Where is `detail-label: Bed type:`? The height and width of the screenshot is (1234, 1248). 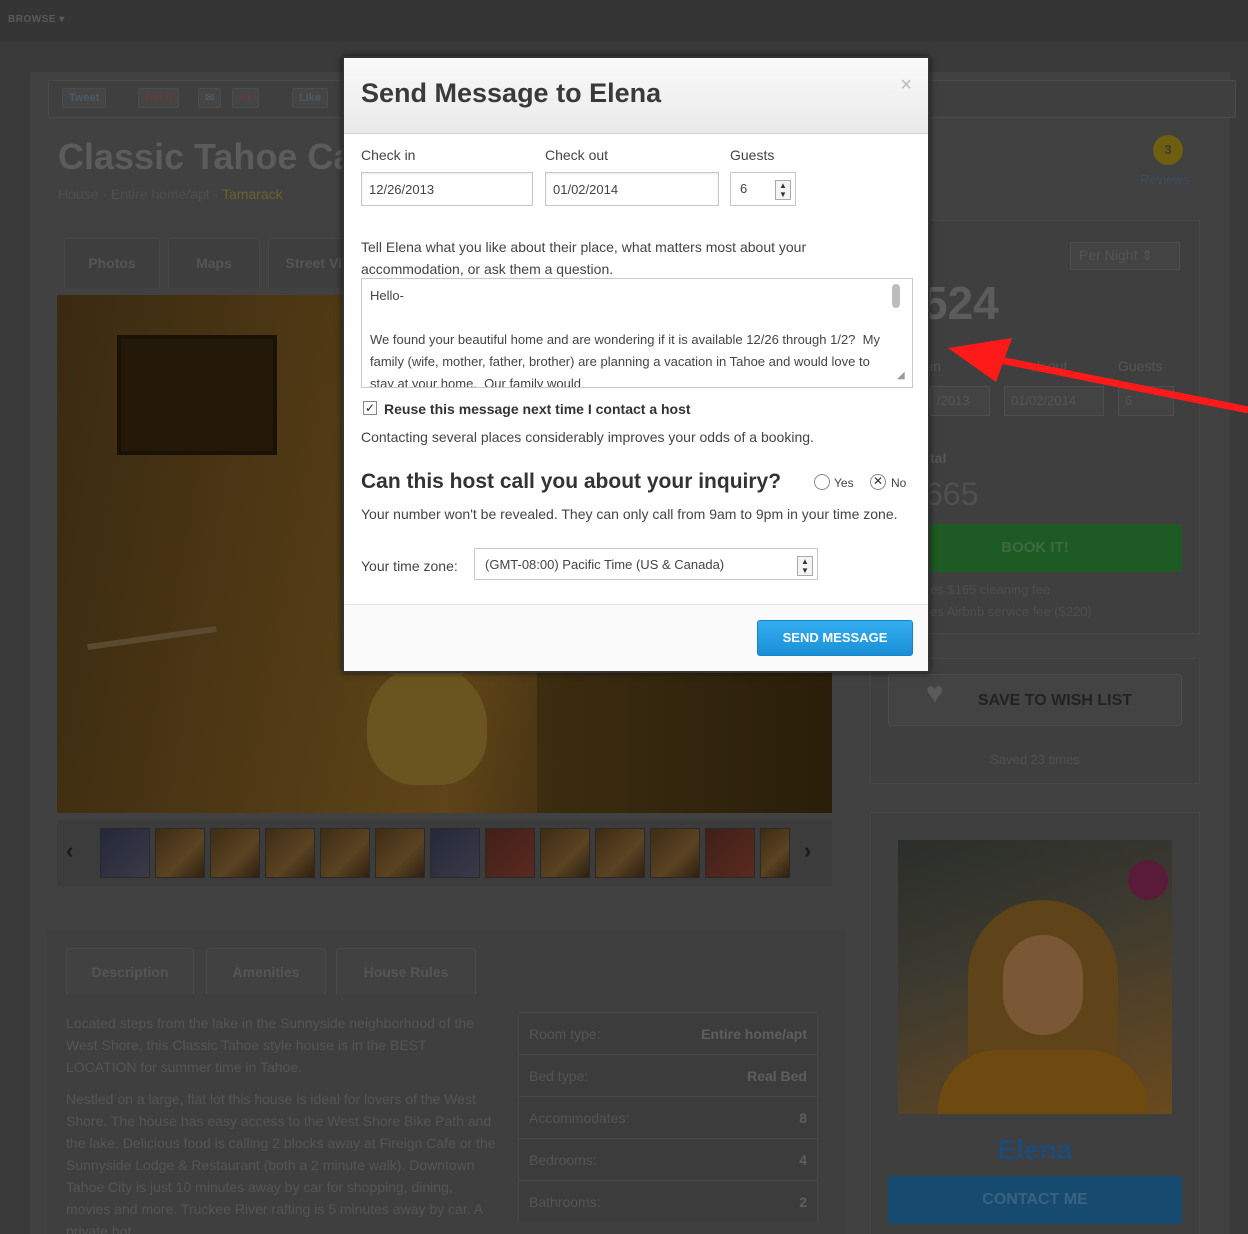 detail-label: Bed type: is located at coordinates (559, 1075).